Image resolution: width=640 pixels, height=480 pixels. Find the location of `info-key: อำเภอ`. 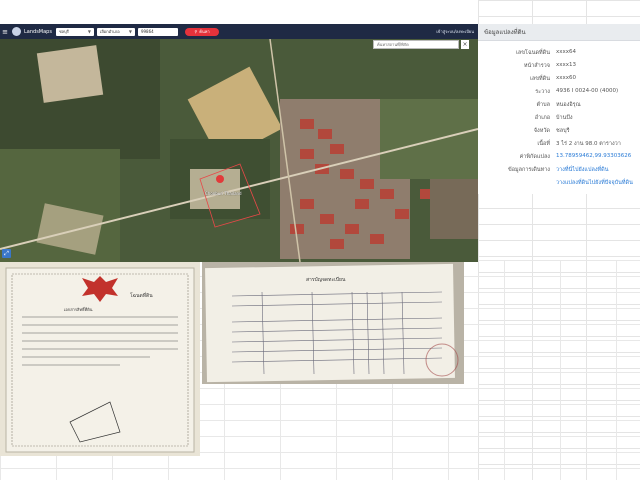

info-key: อำเภอ is located at coordinates (542, 118).